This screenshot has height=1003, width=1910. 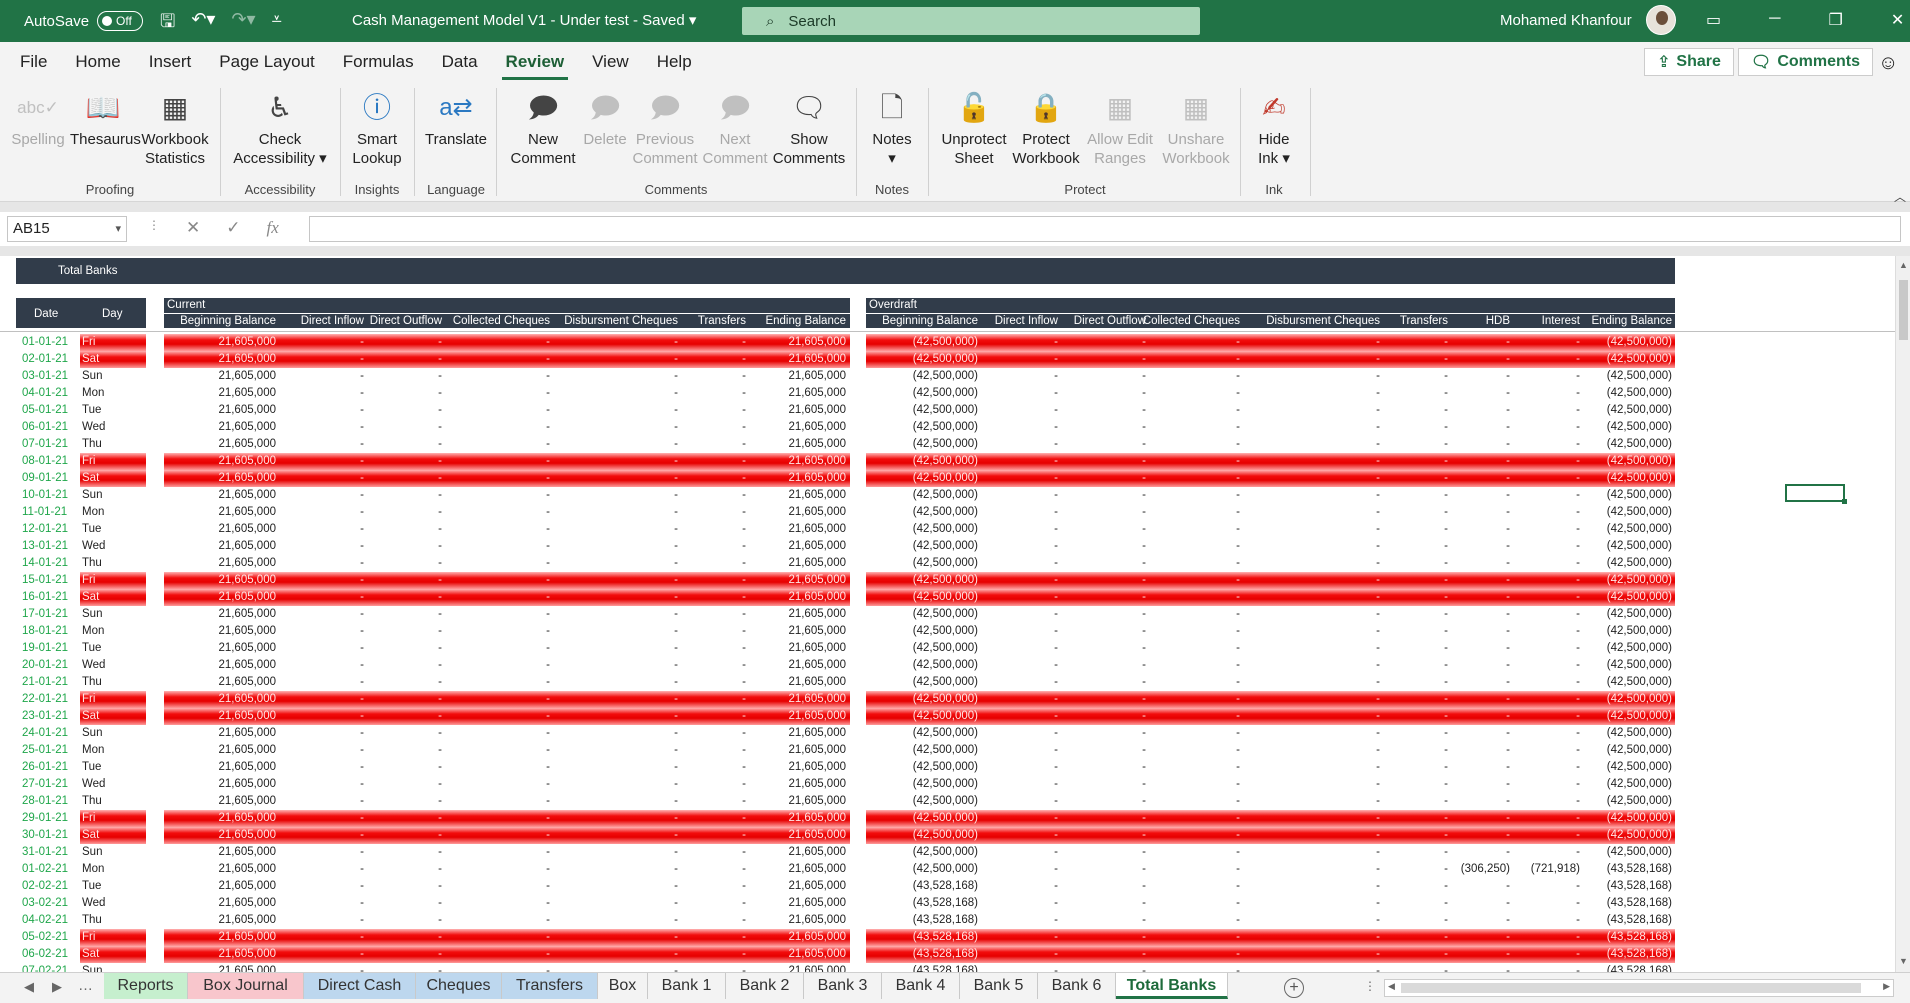 What do you see at coordinates (45, 461) in the screenshot?
I see `date-cell: 08-01-21` at bounding box center [45, 461].